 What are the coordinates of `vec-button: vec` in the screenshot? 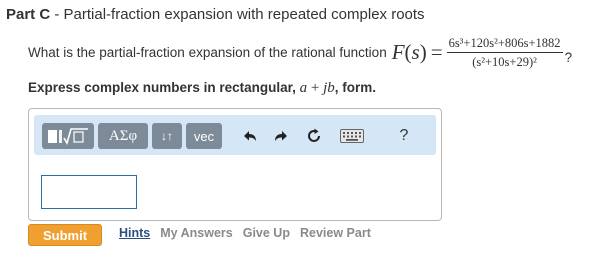 It's located at (204, 136).